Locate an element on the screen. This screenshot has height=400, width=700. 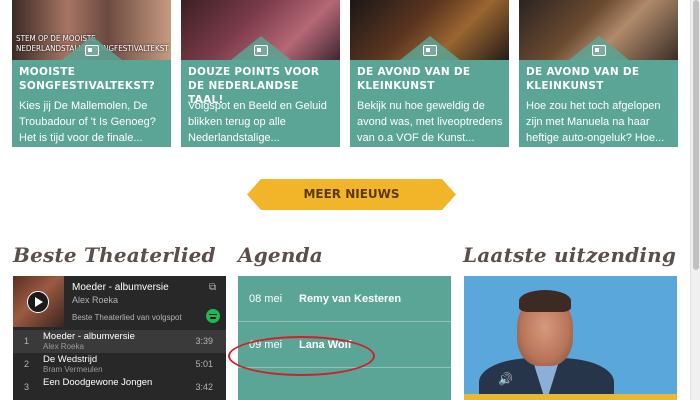
track-title: Een Doodgewone Jongen is located at coordinates (98, 382).